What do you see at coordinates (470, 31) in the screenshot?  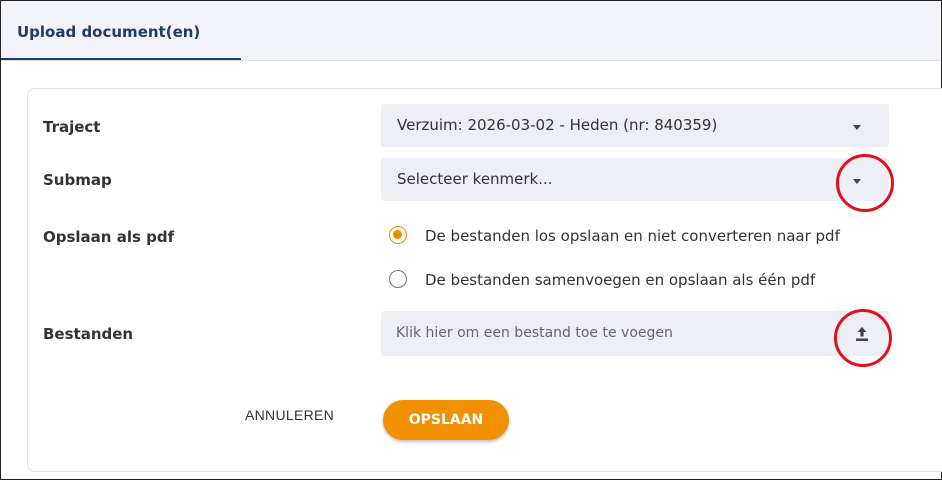 I see `tab-bar: Upload document(en)` at bounding box center [470, 31].